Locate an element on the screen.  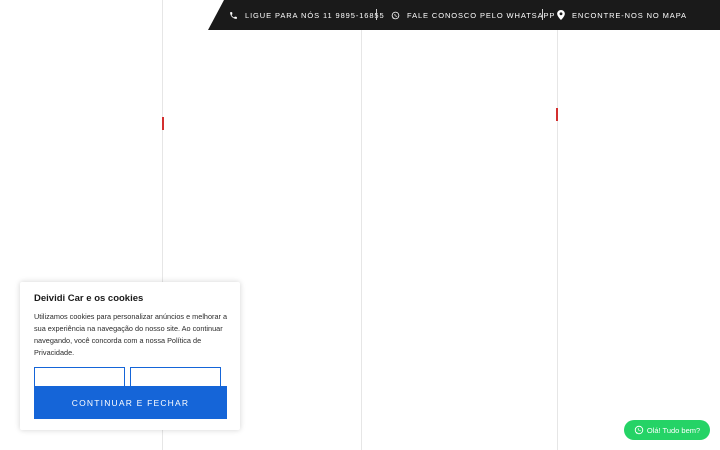
map-label: ENCONTRE-NOS NO MAPA is located at coordinates (629, 15).